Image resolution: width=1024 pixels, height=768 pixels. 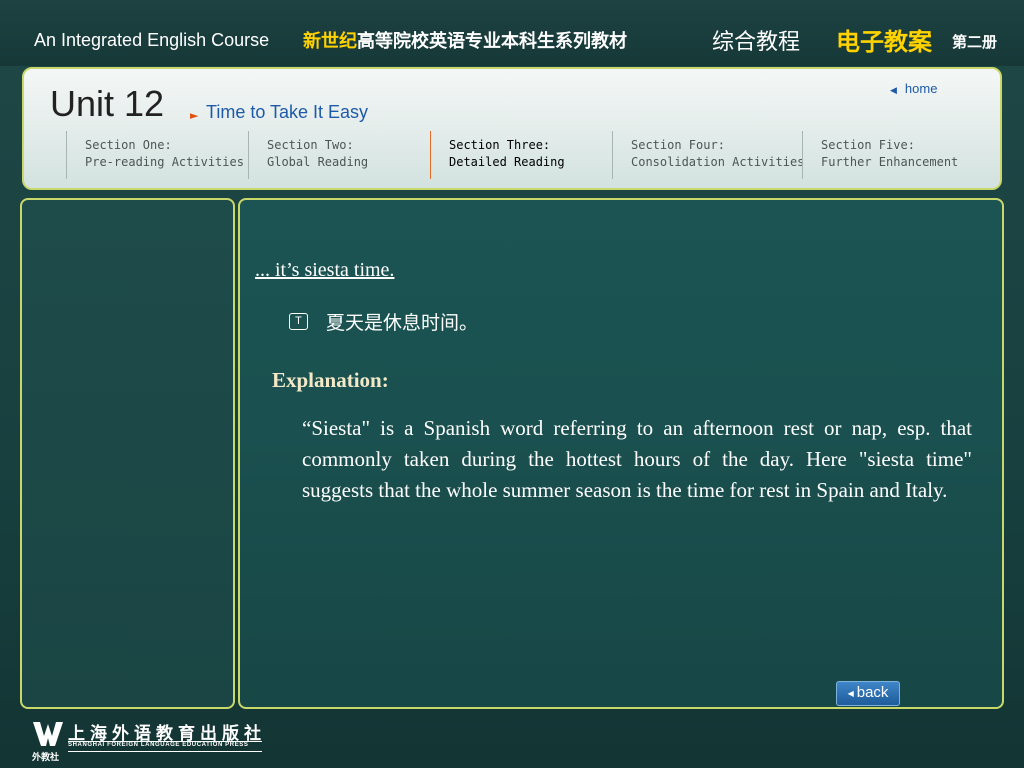 I want to click on arrow-right-icon: ►, so click(x=194, y=115).